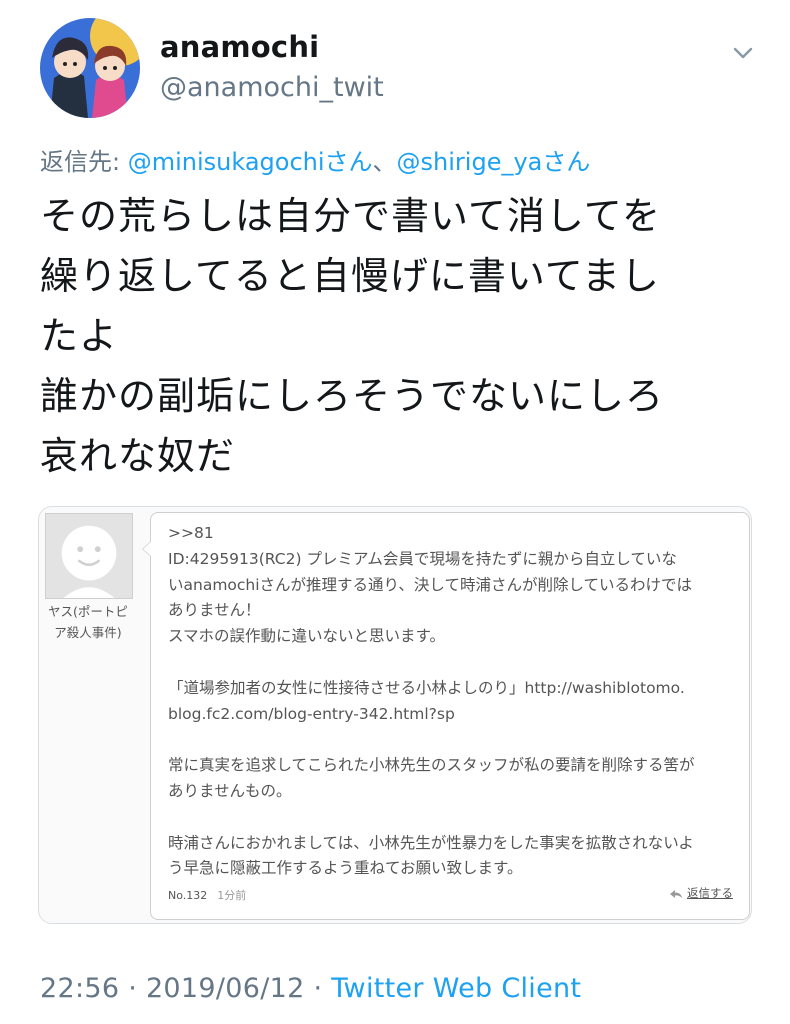 Image resolution: width=790 pixels, height=1024 pixels. I want to click on default-avatar-icon, so click(89, 556).